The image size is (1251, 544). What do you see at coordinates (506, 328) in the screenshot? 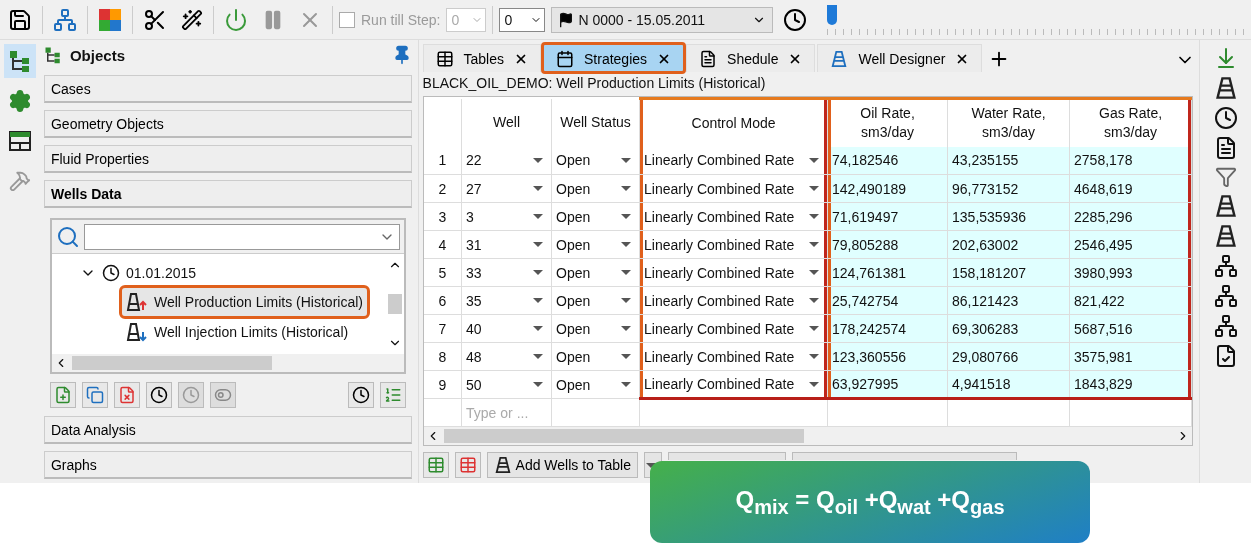
I see `dropdown-cell: 40` at bounding box center [506, 328].